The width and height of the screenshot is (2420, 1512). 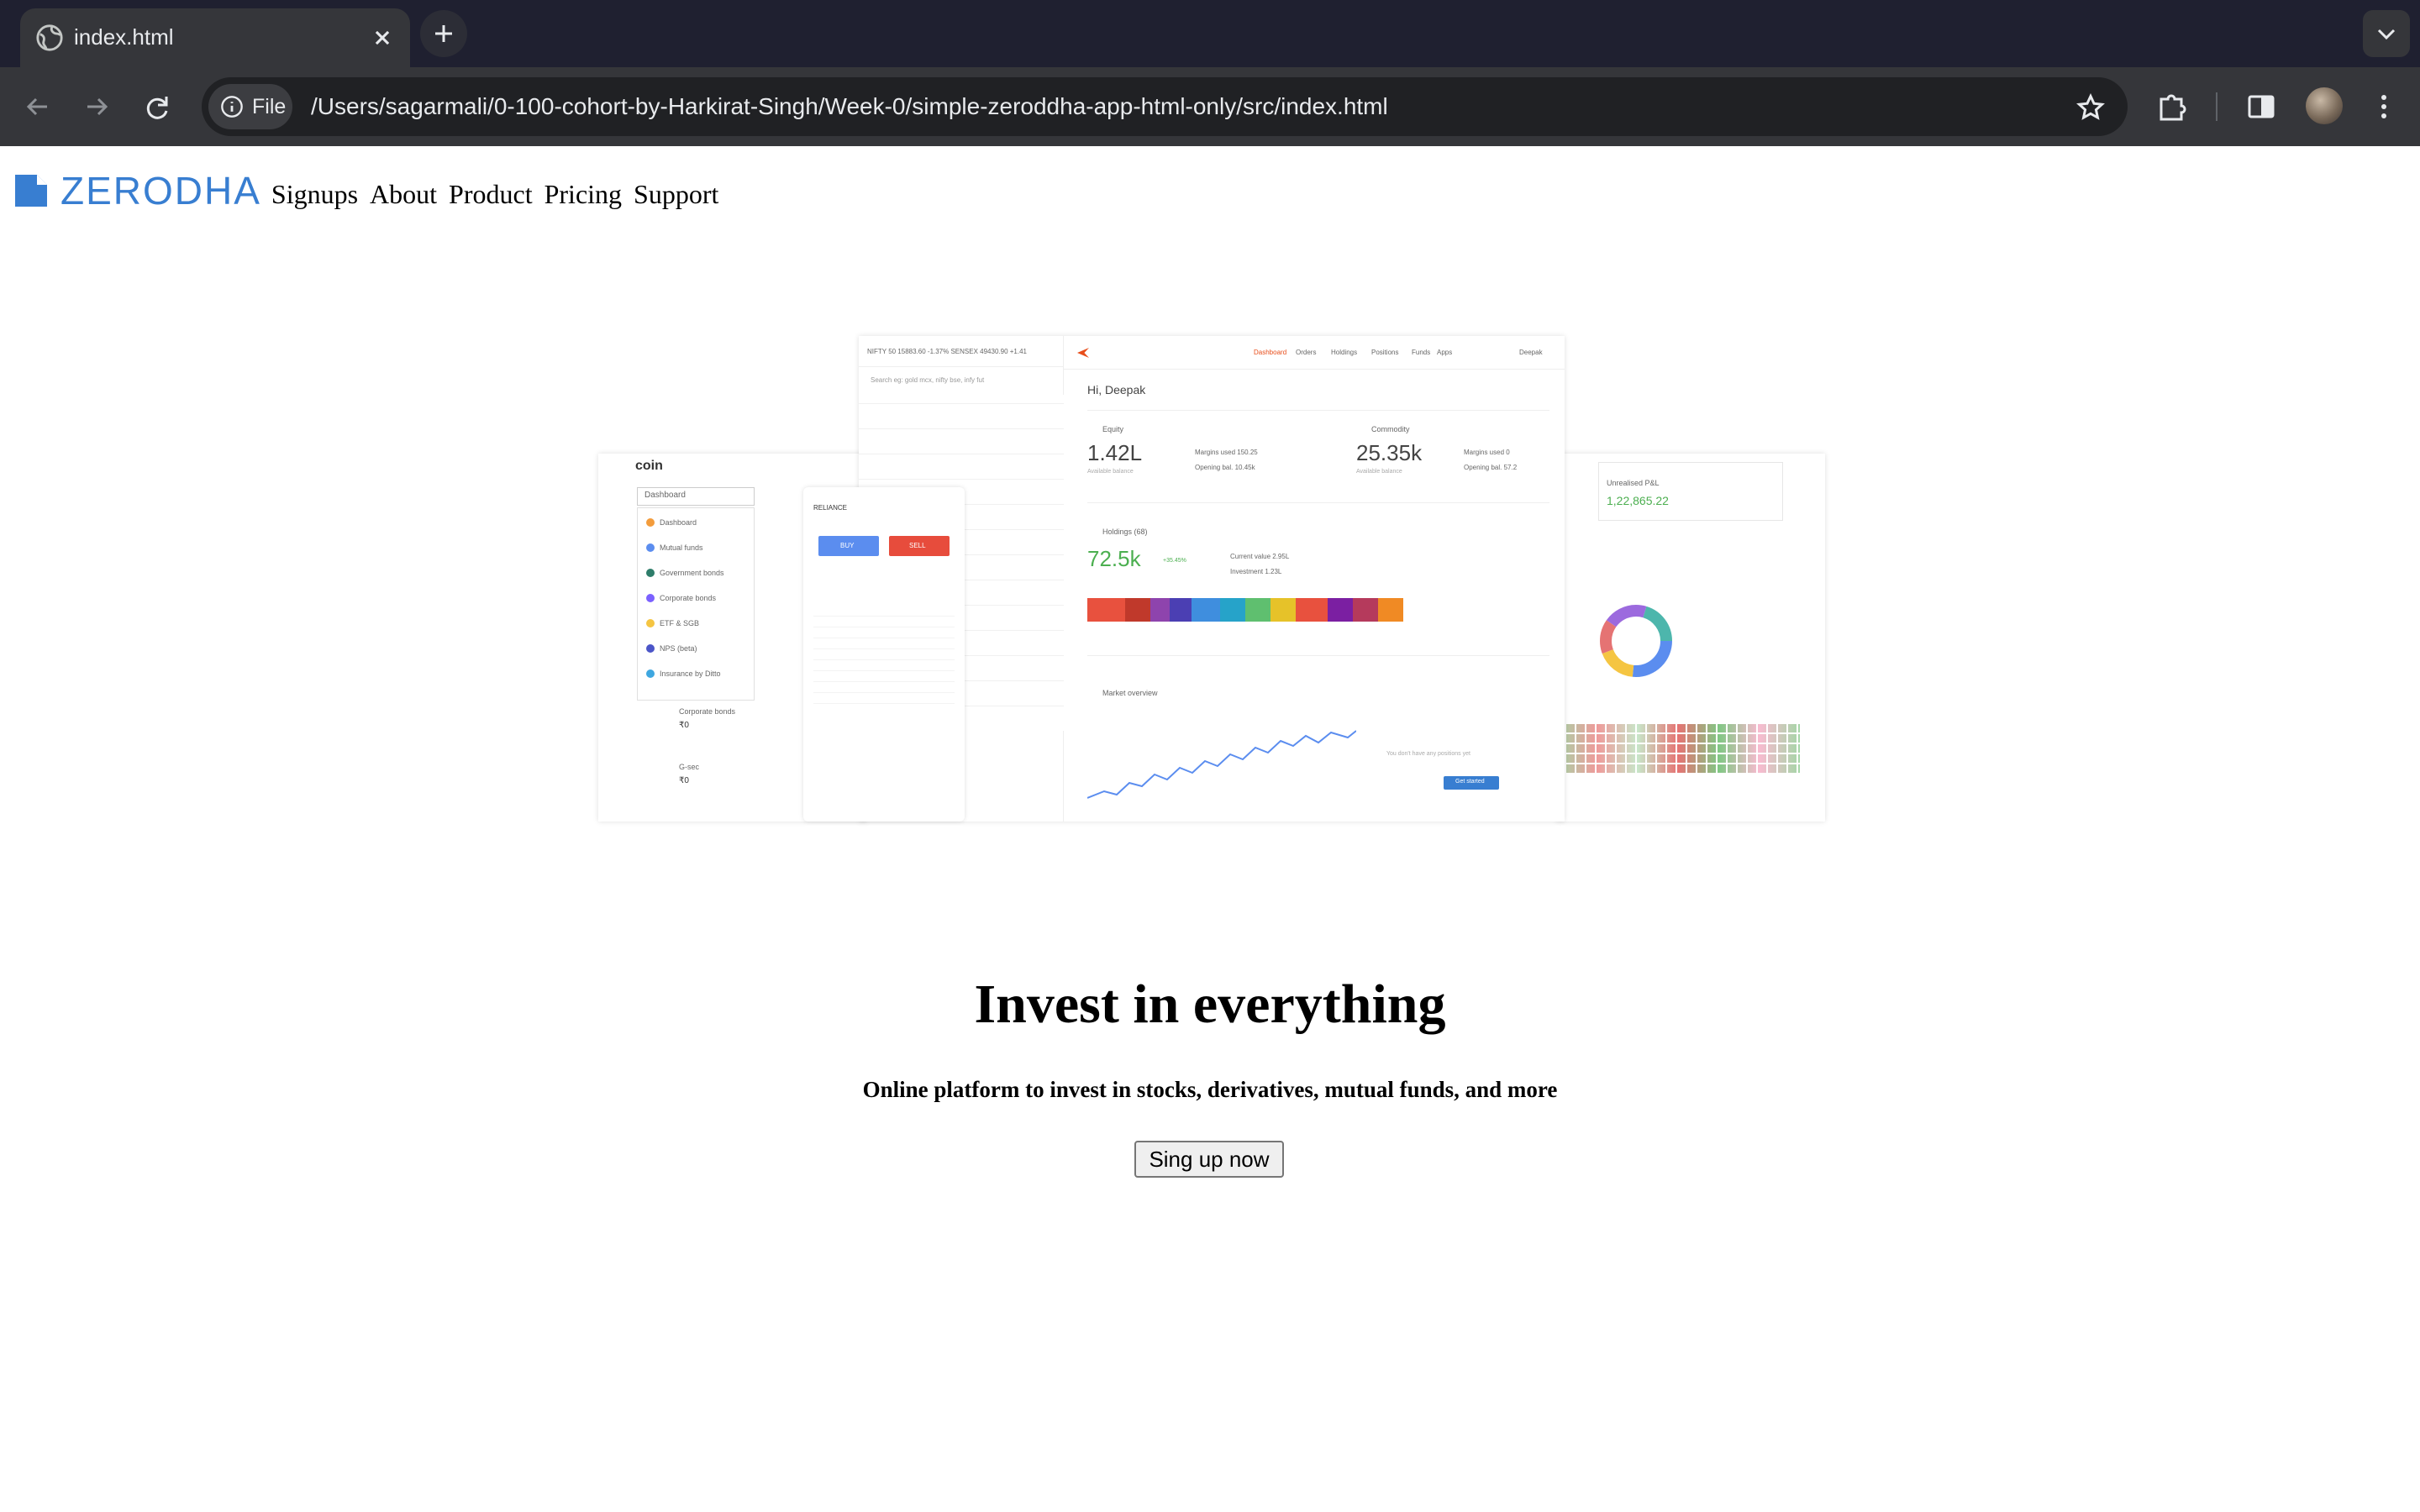 I want to click on logo-text: ZERODHA, so click(x=161, y=191).